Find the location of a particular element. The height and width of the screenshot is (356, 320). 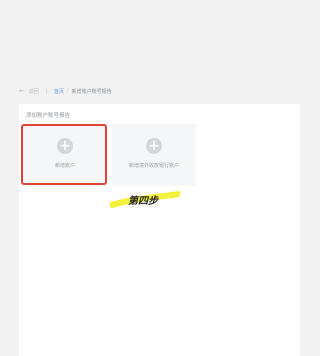

breadcrumb-current: 新增账户账号报告 is located at coordinates (91, 91).